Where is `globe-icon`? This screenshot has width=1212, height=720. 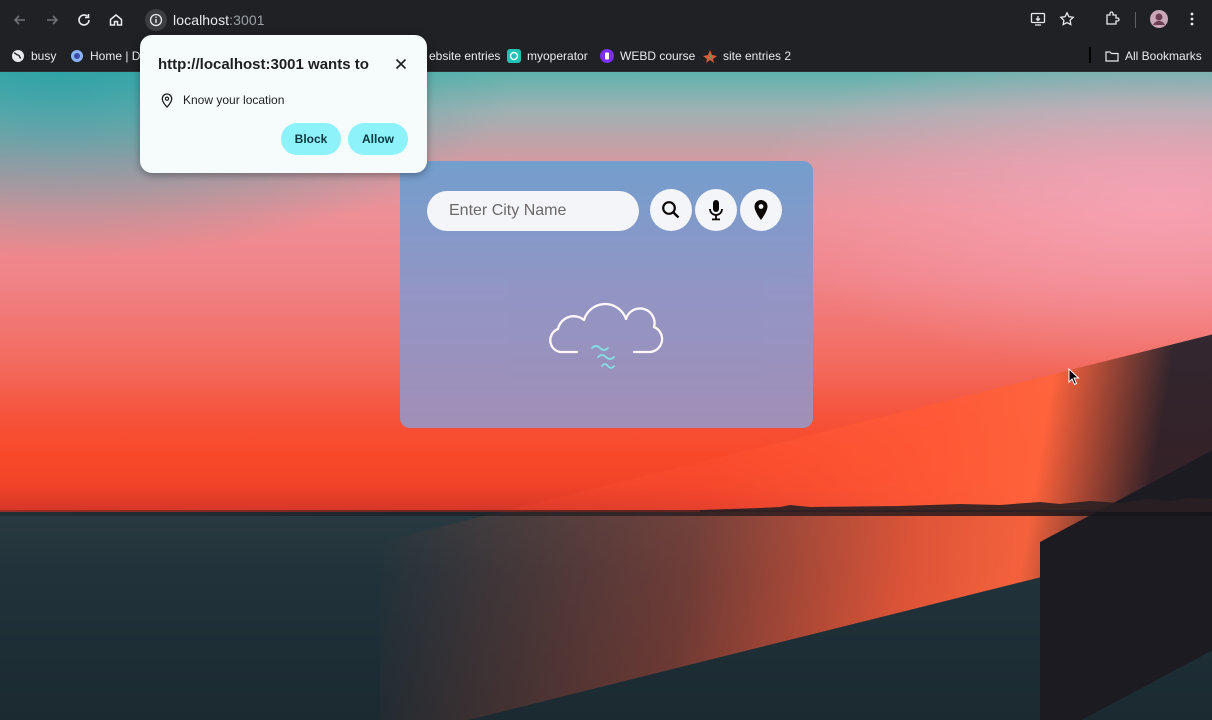
globe-icon is located at coordinates (18, 56).